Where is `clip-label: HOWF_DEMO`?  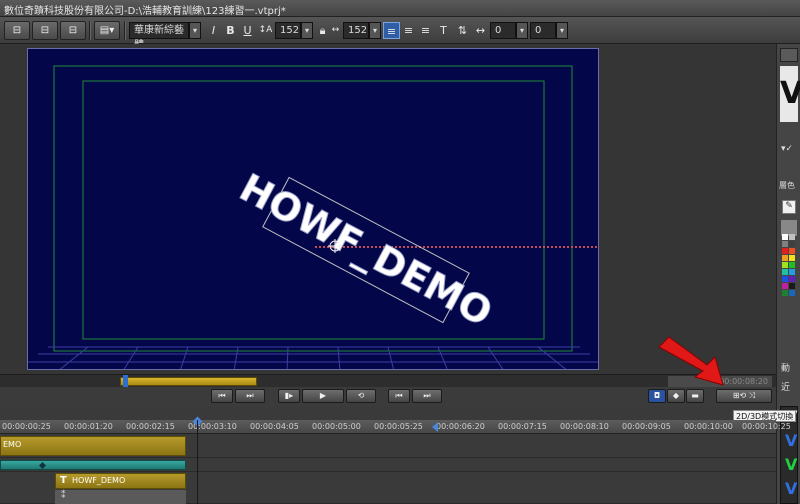
clip-label: HOWF_DEMO is located at coordinates (99, 480).